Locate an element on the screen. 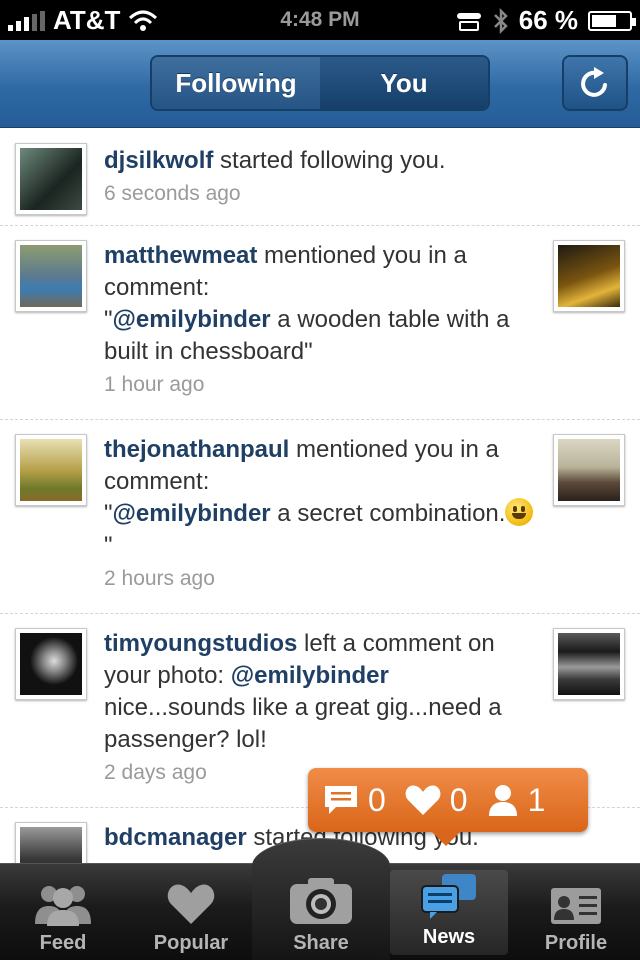  username-link: matthewmeat is located at coordinates (180, 255).